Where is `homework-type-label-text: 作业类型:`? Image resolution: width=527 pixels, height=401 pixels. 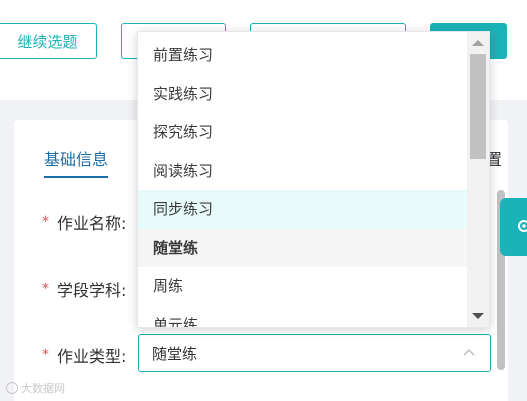 homework-type-label-text: 作业类型: is located at coordinates (92, 356).